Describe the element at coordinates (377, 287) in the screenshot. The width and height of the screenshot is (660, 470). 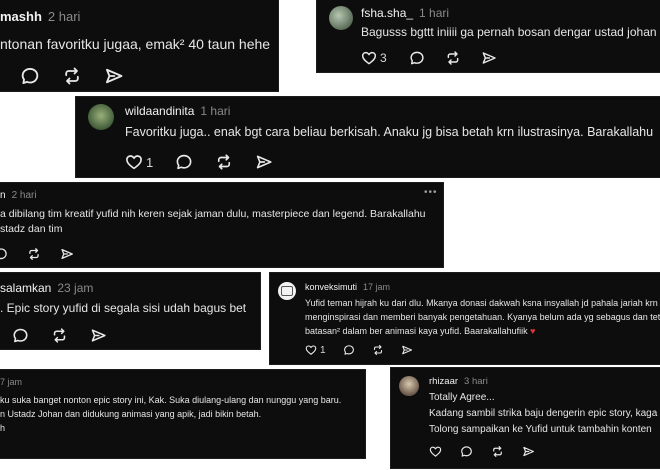
I see `comment-time: 17 jam` at that location.